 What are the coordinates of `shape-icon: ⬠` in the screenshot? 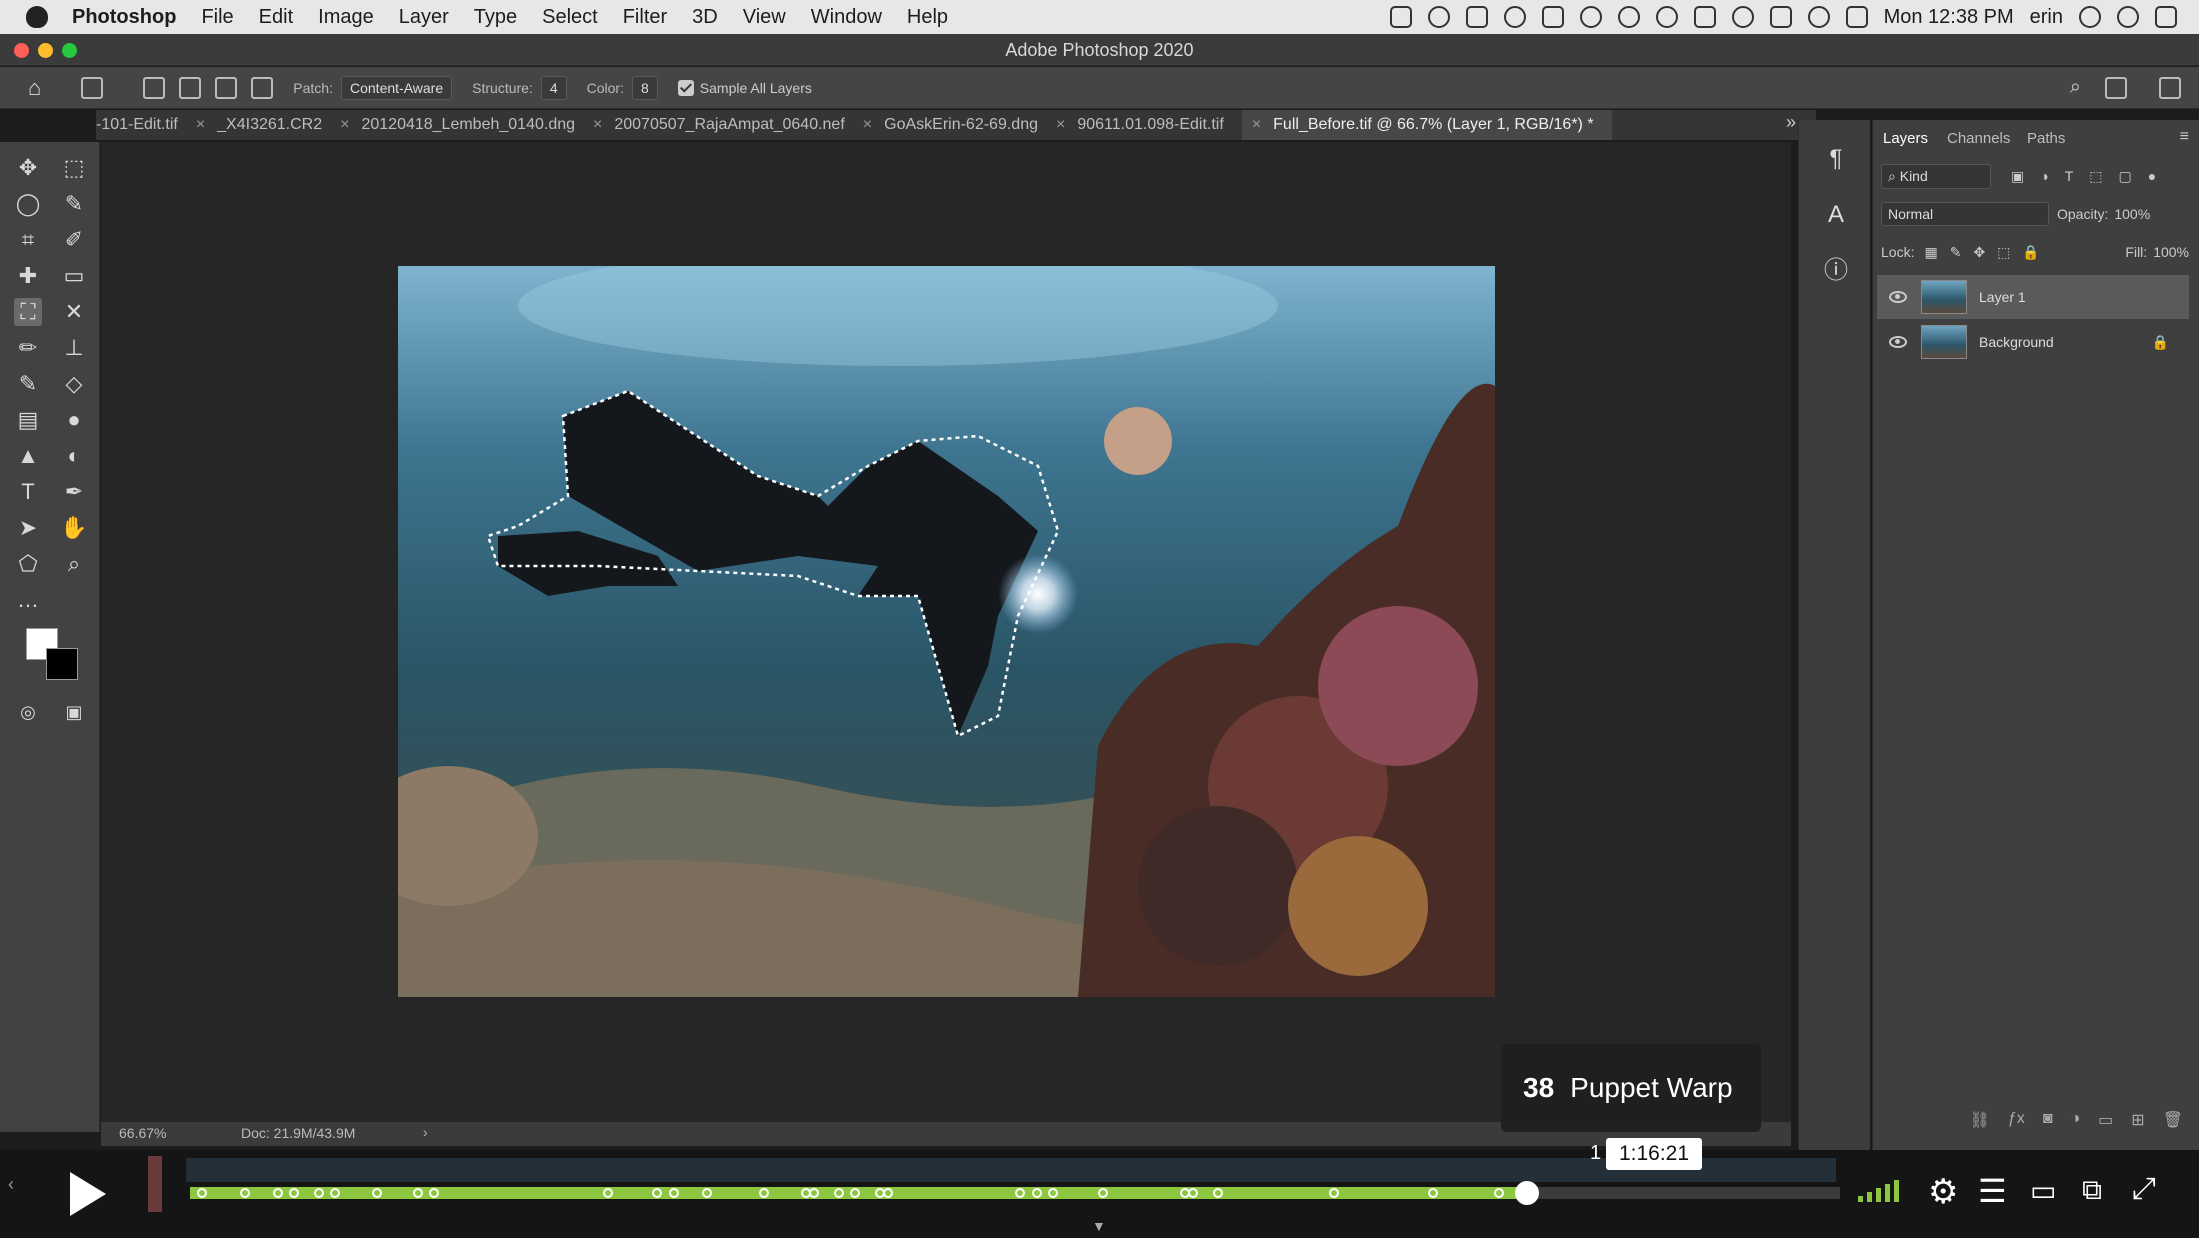 It's located at (28, 564).